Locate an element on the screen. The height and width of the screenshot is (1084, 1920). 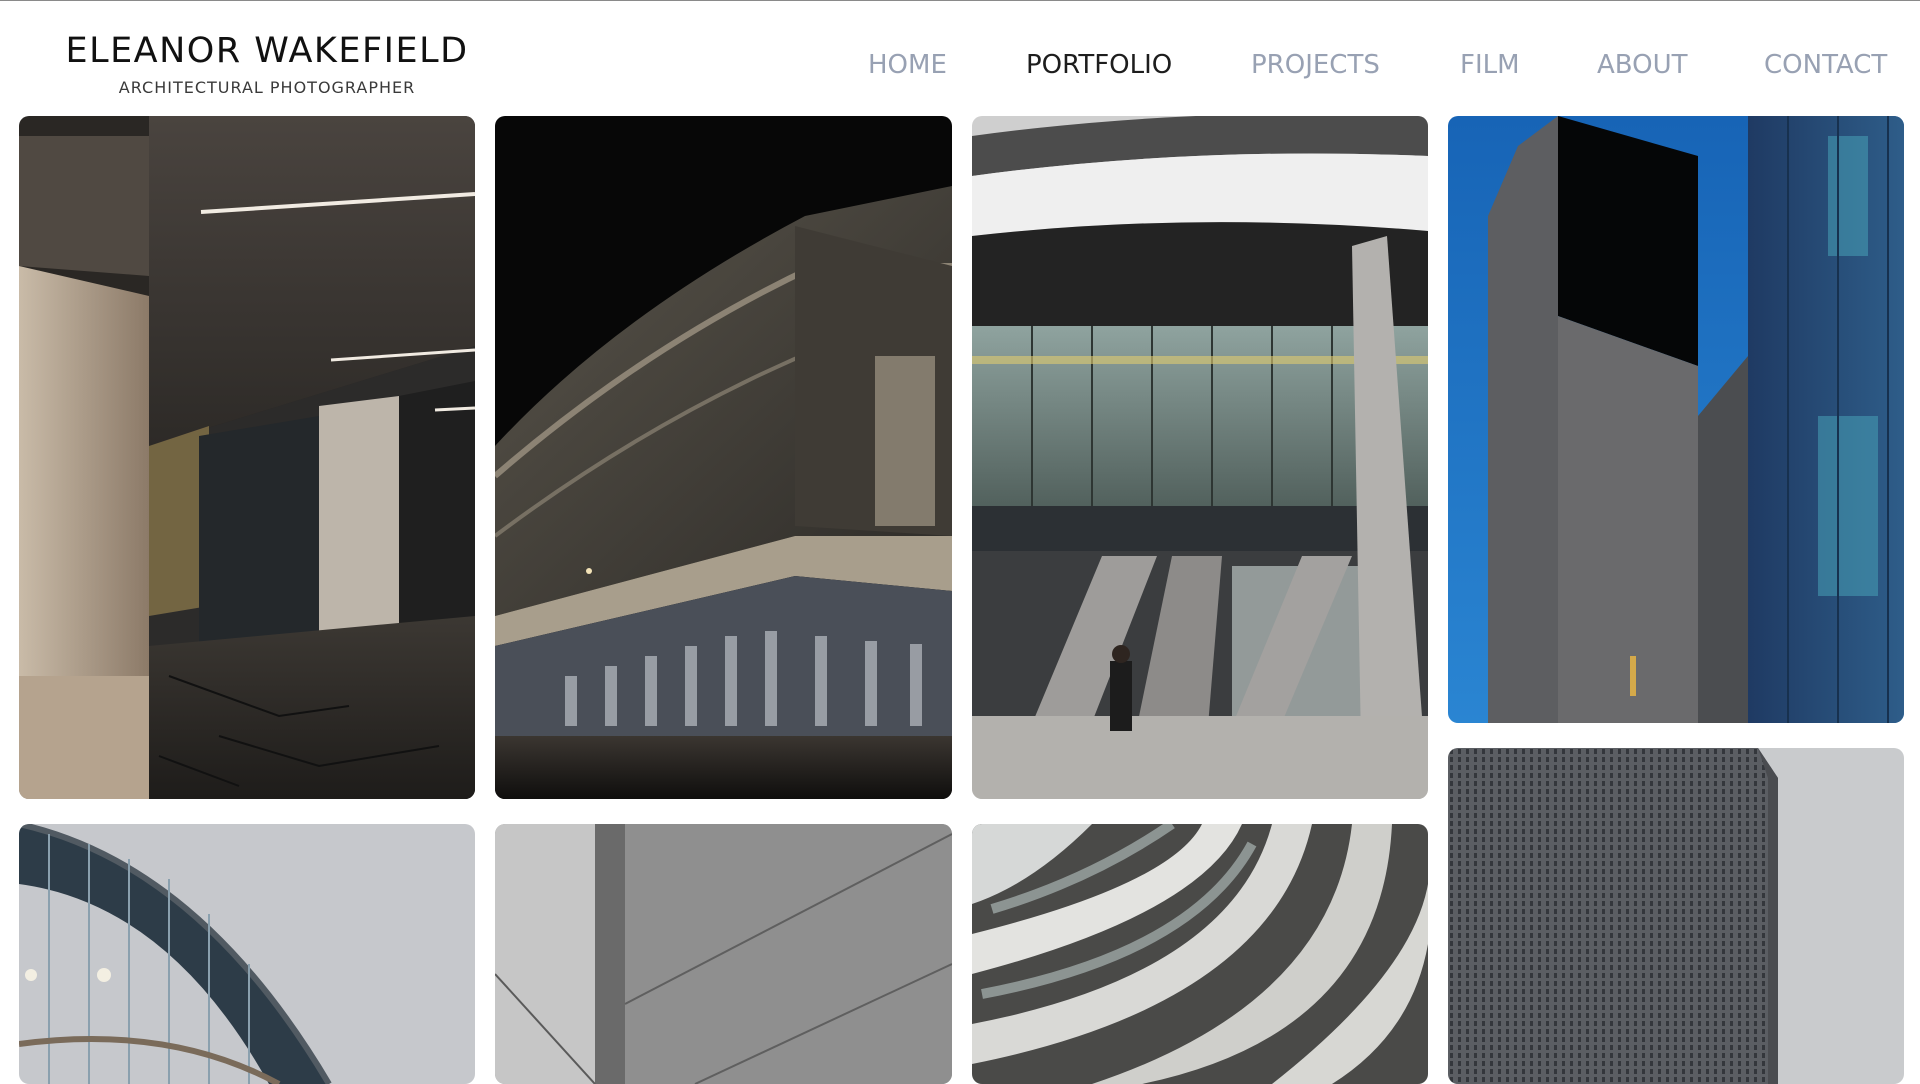
nav-portfolio: PORTFOLIO is located at coordinates (1099, 65).